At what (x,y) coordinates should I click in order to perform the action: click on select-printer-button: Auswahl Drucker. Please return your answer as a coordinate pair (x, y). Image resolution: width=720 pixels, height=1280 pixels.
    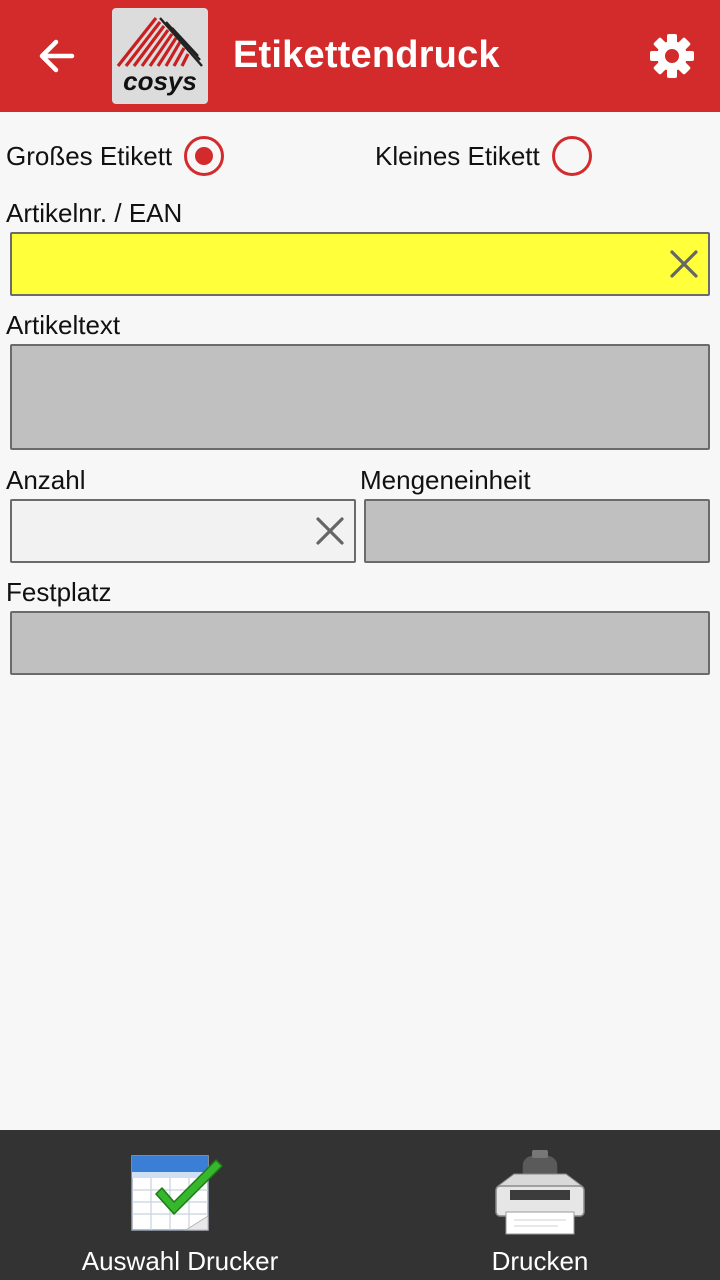
    Looking at the image, I should click on (180, 1205).